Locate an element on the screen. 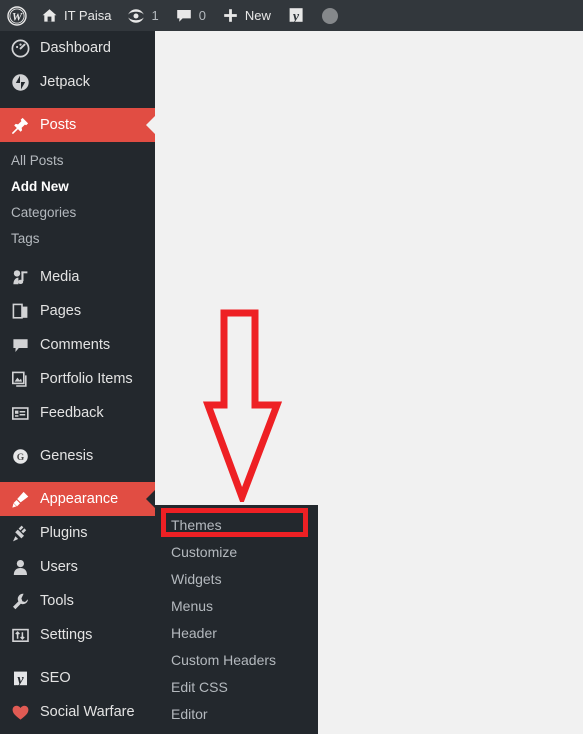 The image size is (583, 734). sidebar-item-plugins: Plugins is located at coordinates (77, 533).